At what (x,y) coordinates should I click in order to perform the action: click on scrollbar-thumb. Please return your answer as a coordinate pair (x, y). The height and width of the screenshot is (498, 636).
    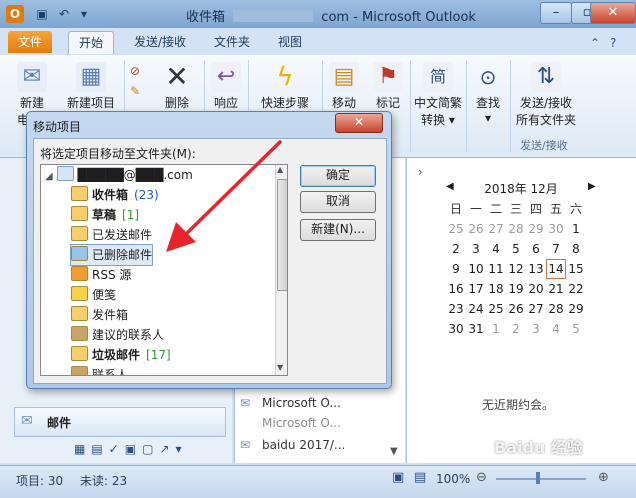
    Looking at the image, I should click on (282, 235).